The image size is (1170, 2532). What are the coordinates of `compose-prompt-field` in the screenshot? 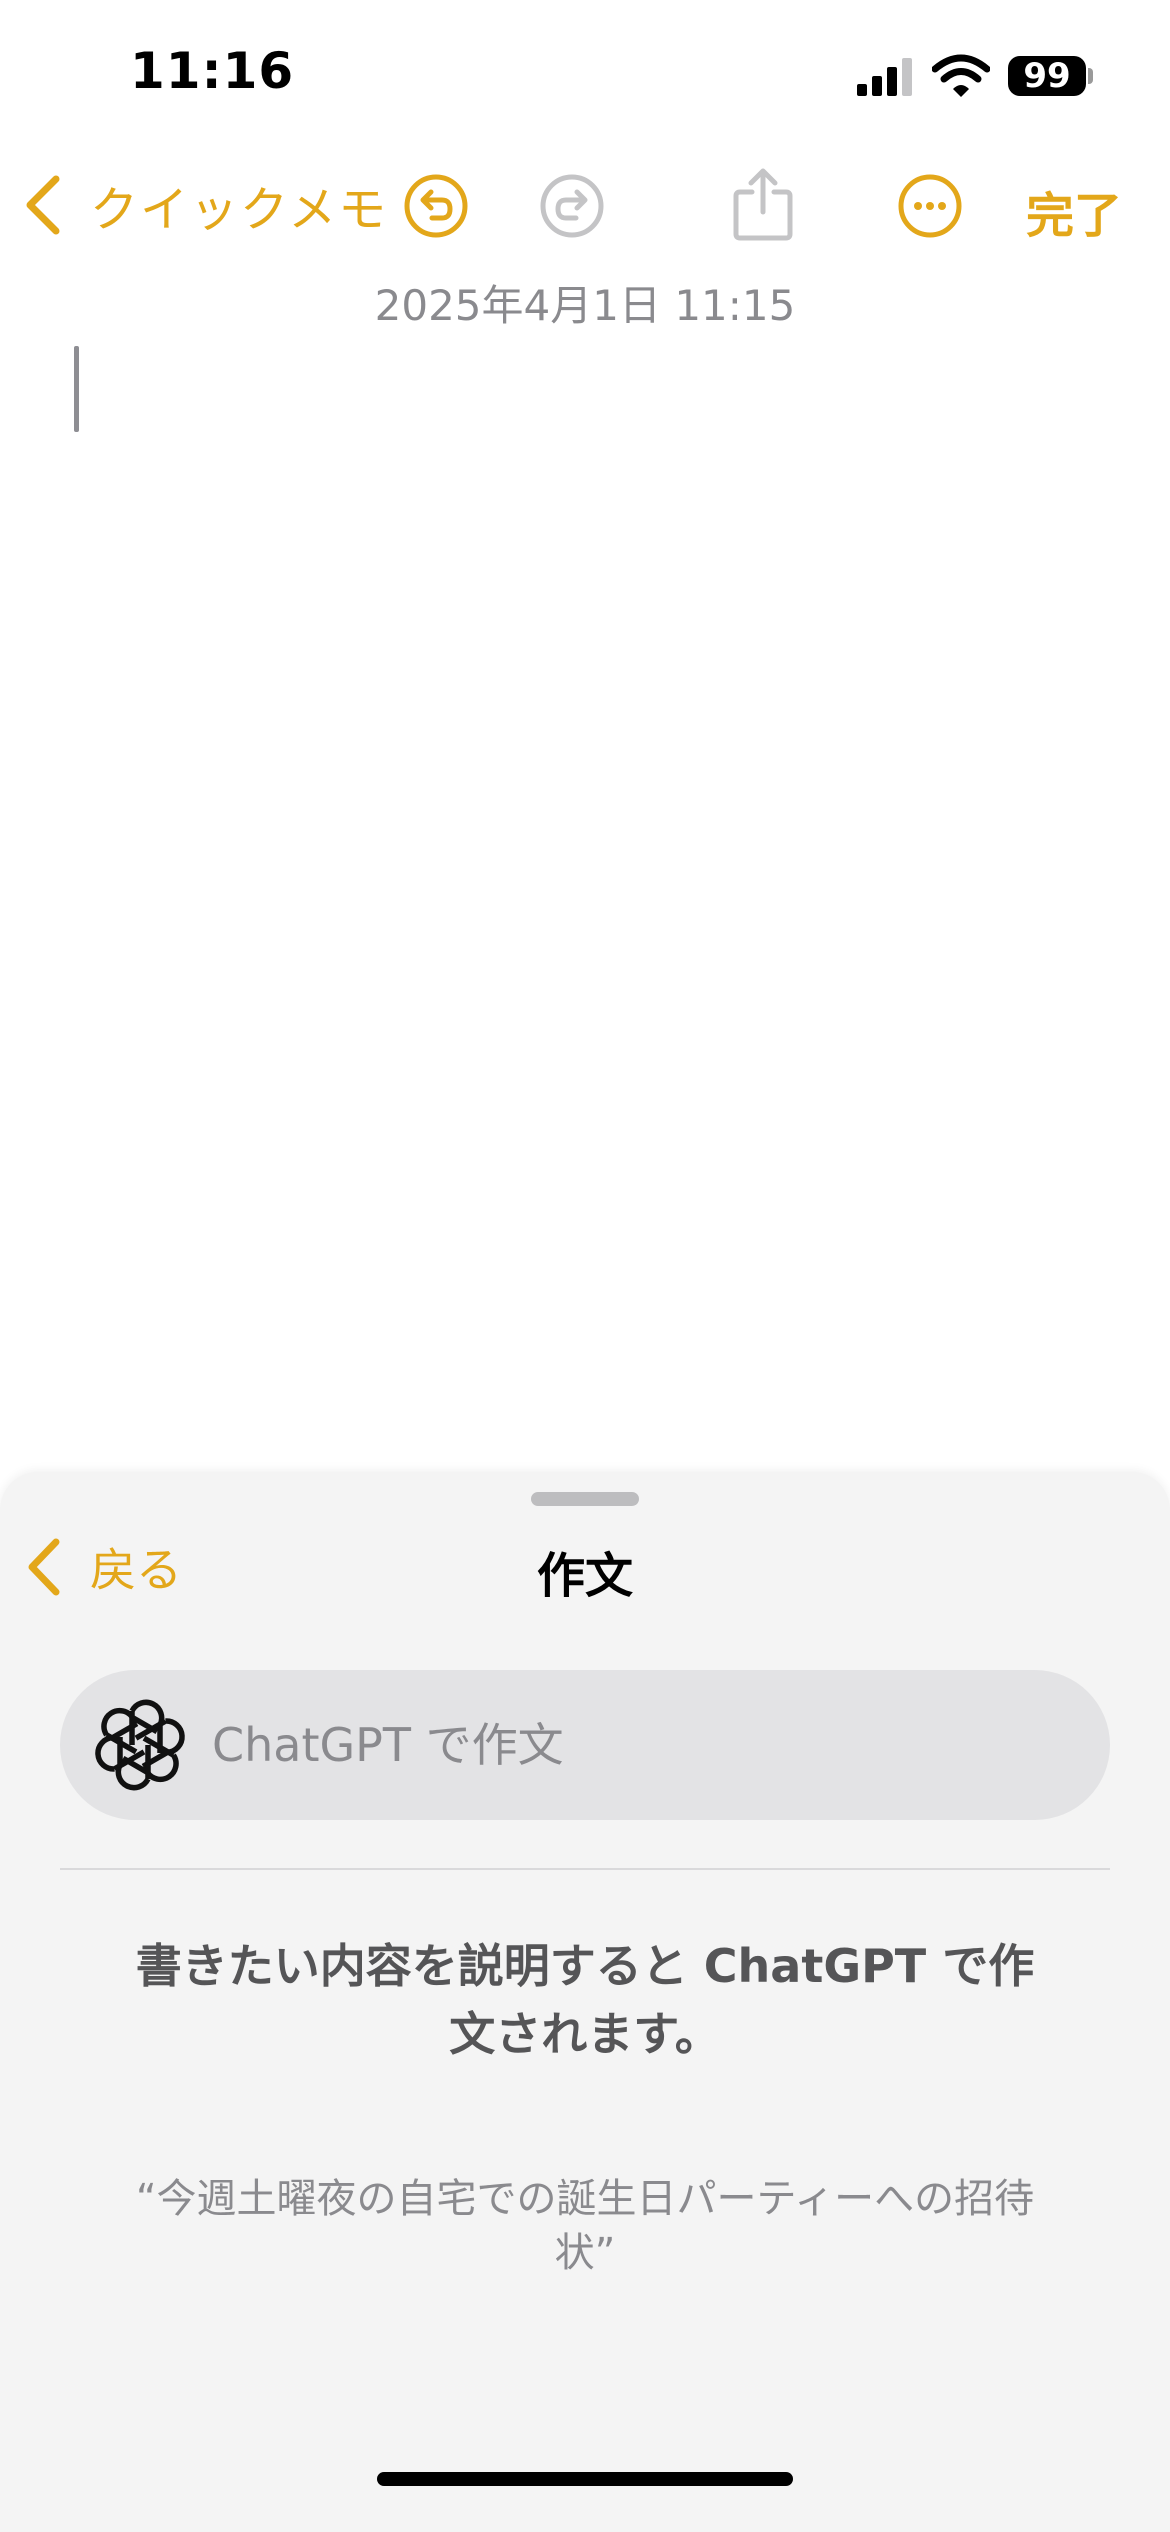 It's located at (642, 1745).